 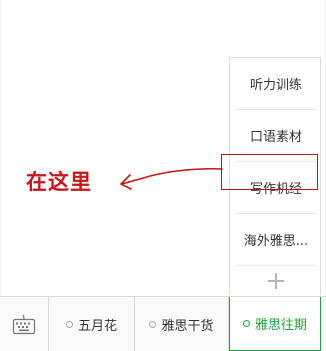 I want to click on keyboard-icon, so click(x=24, y=324).